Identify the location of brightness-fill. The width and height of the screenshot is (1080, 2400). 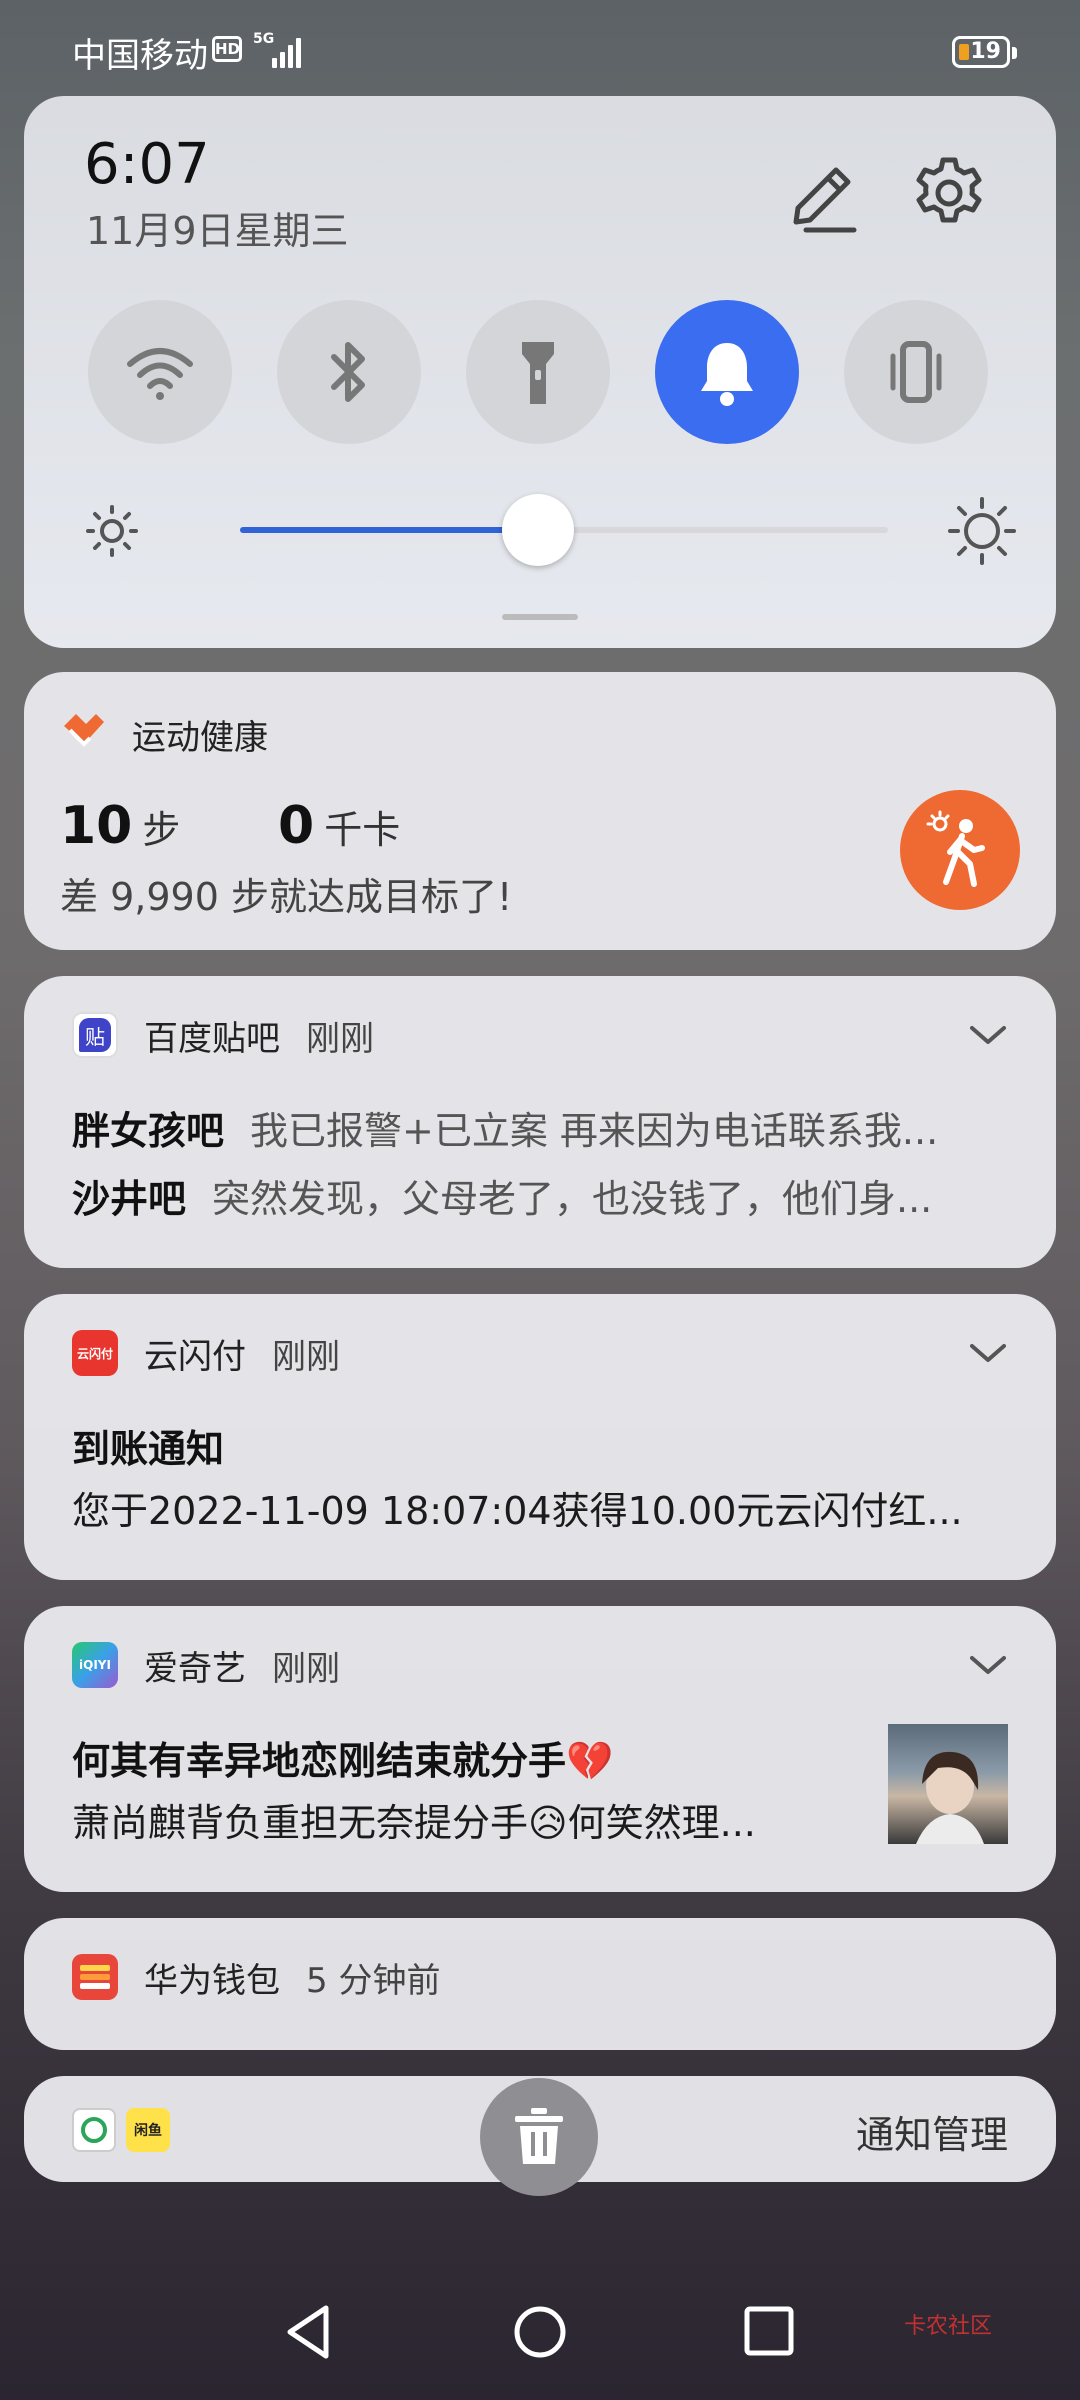
(389, 530).